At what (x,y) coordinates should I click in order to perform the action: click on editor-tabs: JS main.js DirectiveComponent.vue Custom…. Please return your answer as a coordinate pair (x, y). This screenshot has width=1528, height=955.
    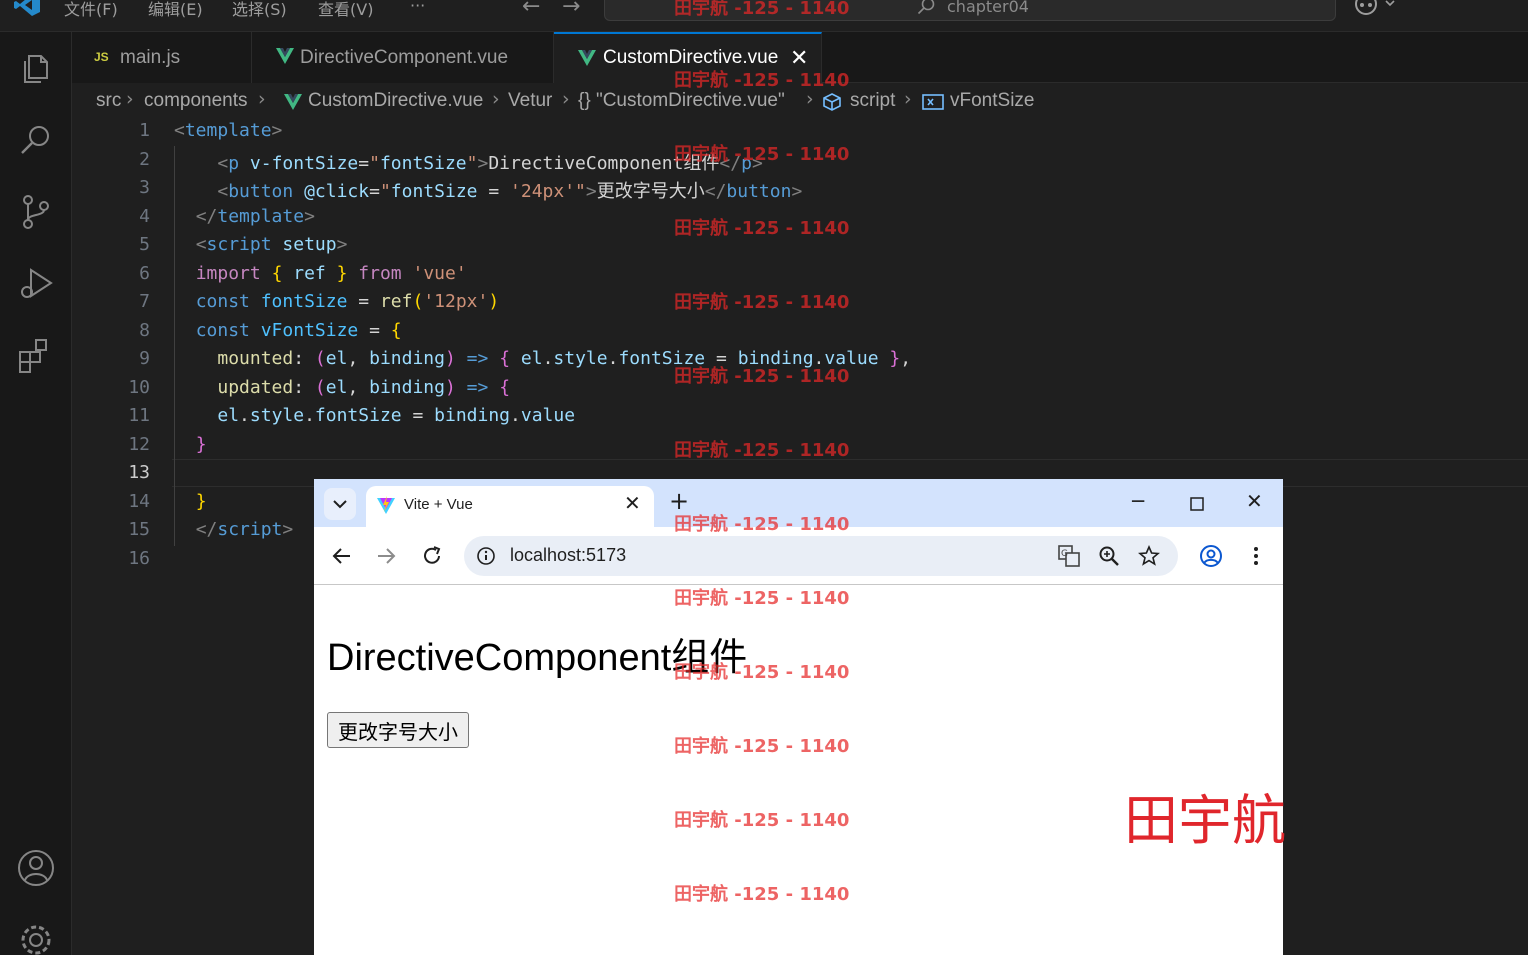
    Looking at the image, I should click on (800, 58).